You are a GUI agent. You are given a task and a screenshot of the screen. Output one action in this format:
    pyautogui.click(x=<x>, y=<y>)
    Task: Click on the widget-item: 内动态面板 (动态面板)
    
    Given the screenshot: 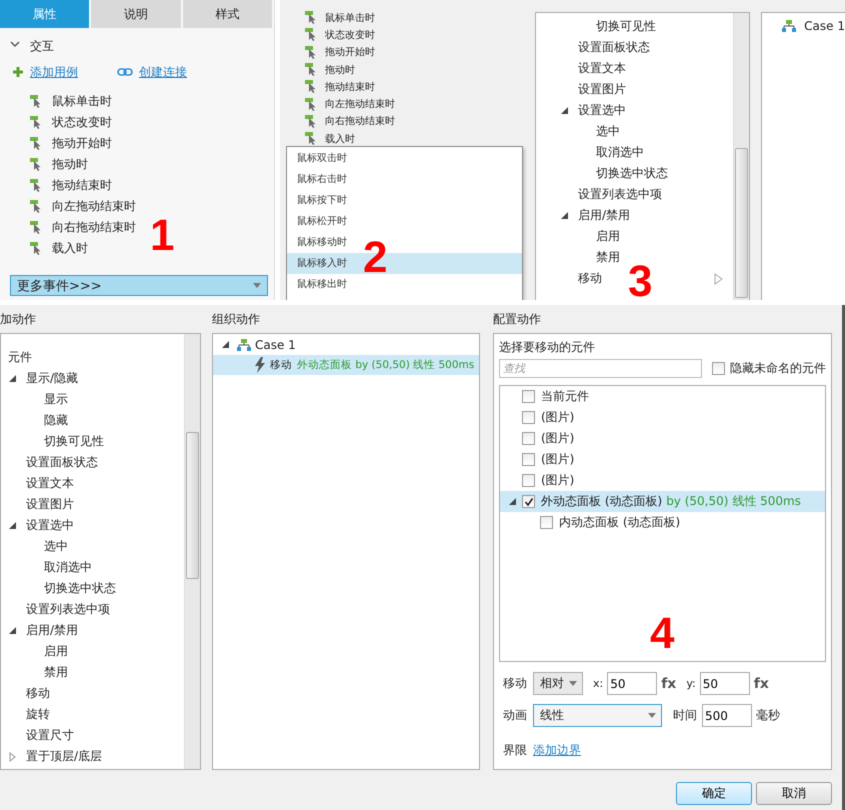 What is the action you would take?
    pyautogui.click(x=662, y=522)
    